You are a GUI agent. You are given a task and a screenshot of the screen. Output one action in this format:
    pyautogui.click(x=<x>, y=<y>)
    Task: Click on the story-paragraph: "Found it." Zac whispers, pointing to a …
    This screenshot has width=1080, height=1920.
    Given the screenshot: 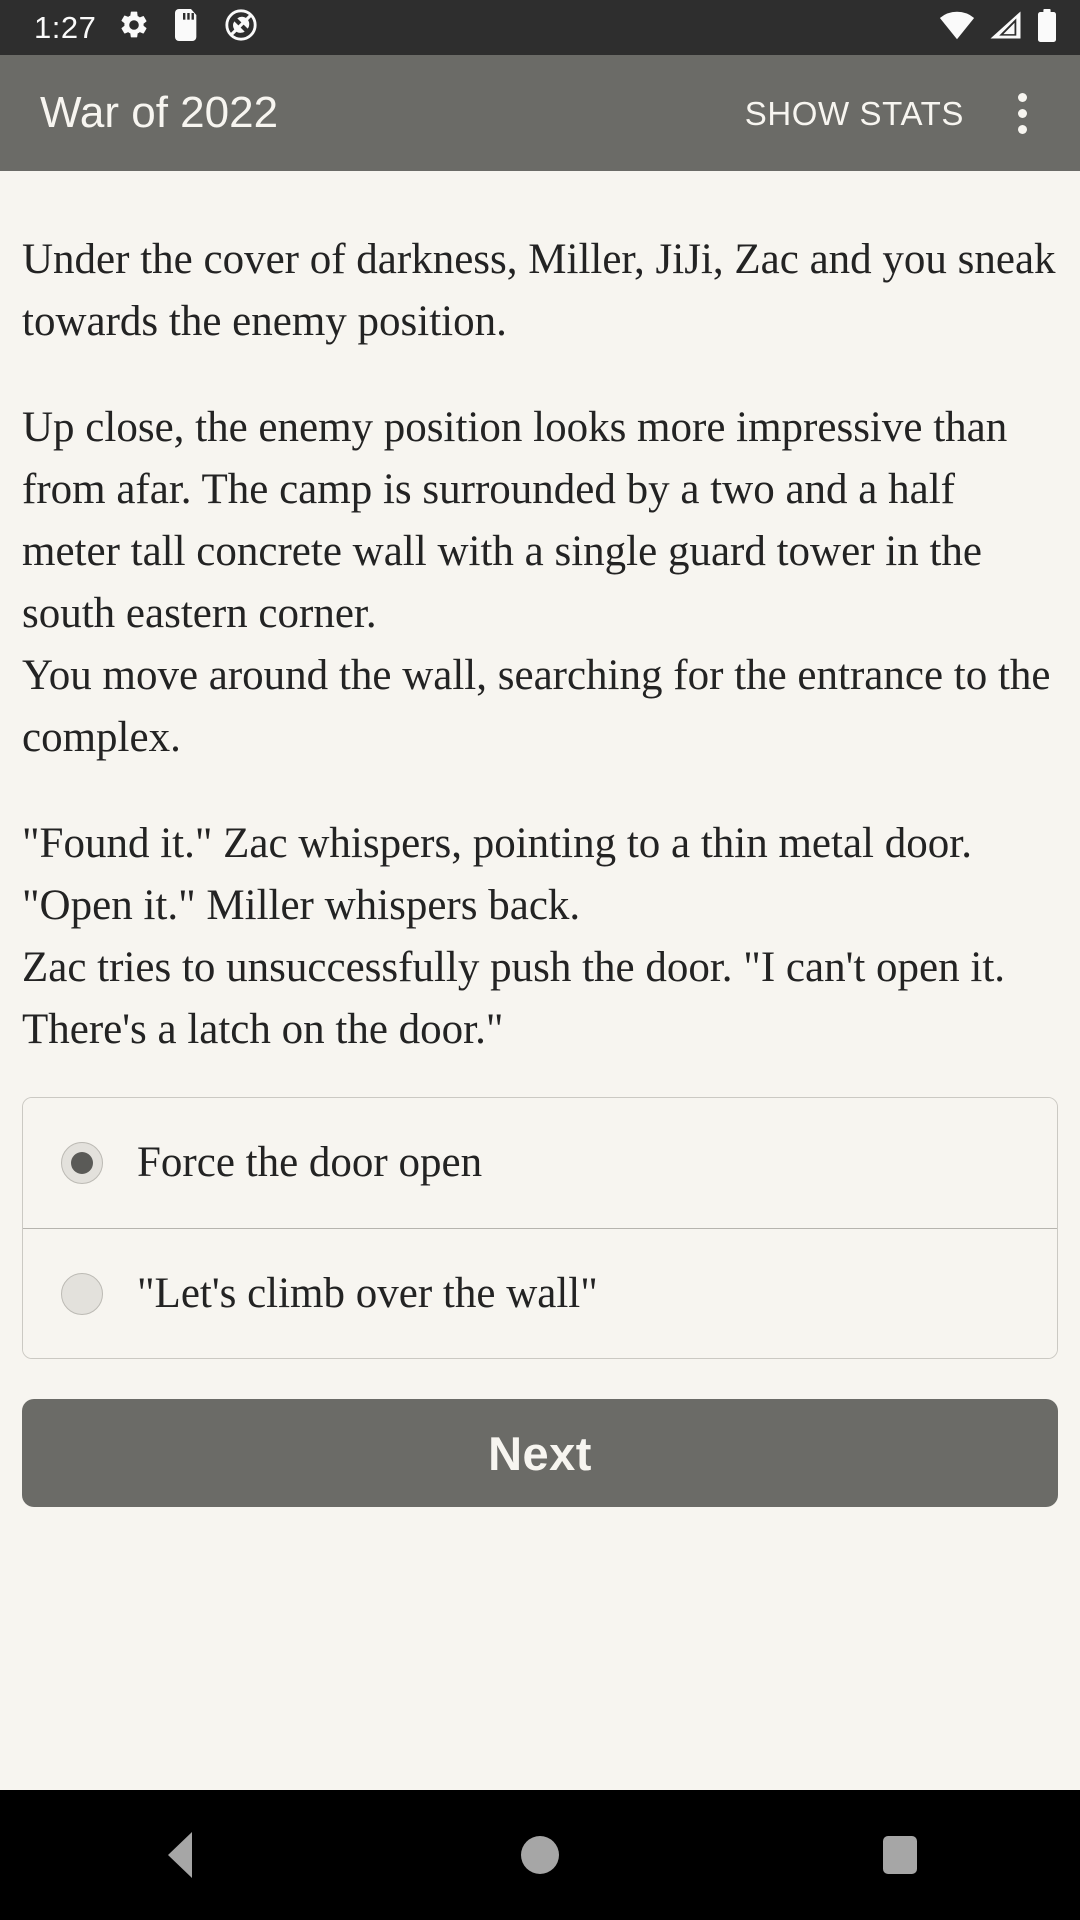 What is the action you would take?
    pyautogui.click(x=514, y=936)
    